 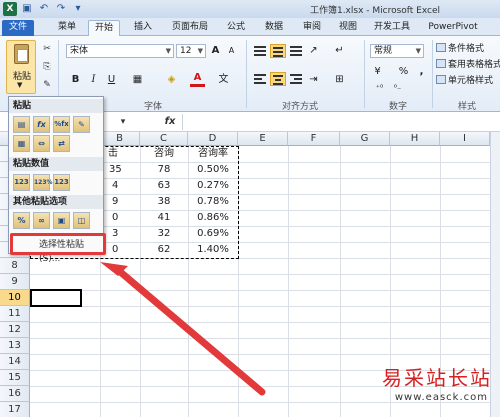 What do you see at coordinates (437, 378) in the screenshot?
I see `watermark-text: 易采站长站` at bounding box center [437, 378].